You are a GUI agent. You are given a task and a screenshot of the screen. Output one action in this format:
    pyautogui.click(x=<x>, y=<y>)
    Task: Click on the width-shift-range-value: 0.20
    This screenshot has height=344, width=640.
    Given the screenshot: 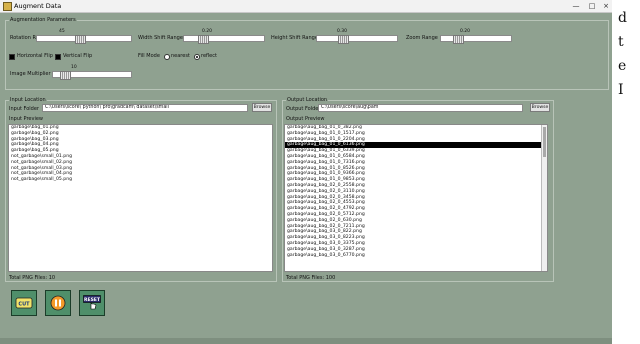 What is the action you would take?
    pyautogui.click(x=207, y=31)
    